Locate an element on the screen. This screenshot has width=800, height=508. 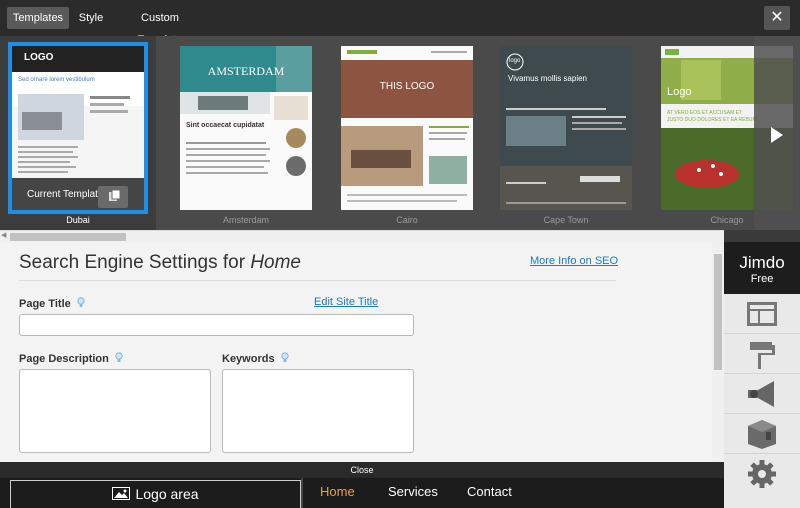
template-name: Dubai is located at coordinates (78, 220).